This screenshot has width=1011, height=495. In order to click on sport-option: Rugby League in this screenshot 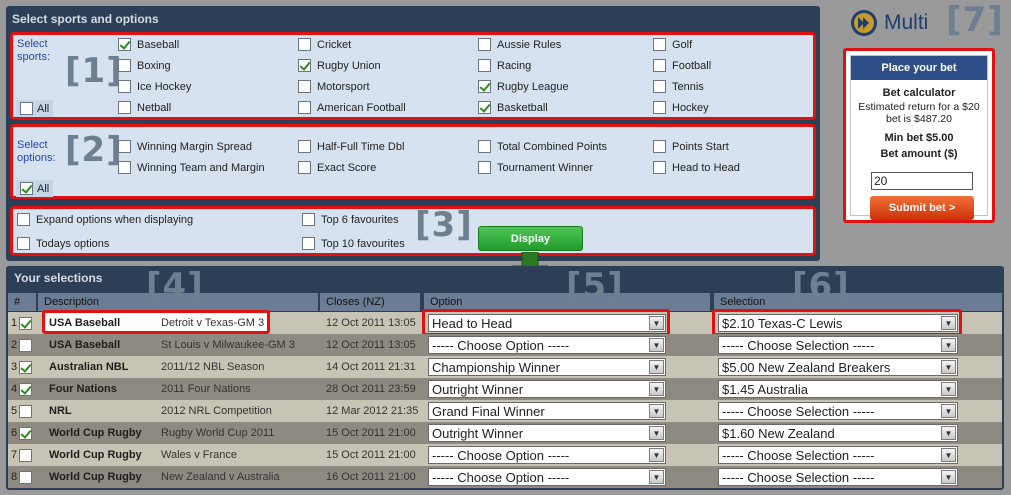, I will do `click(523, 86)`.